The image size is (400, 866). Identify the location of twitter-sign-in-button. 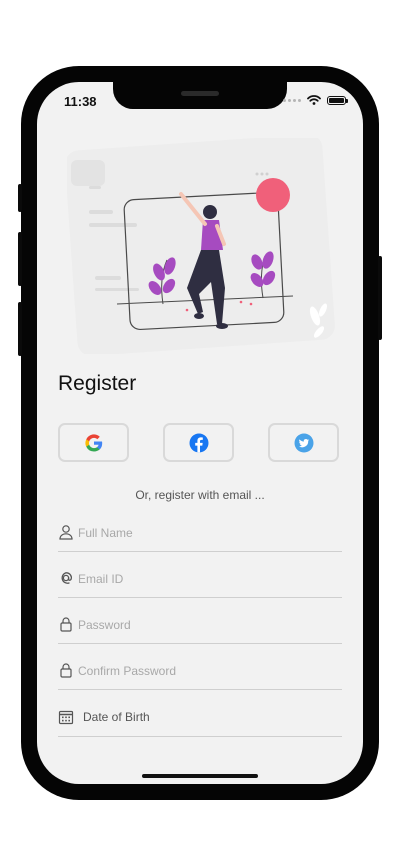
(303, 442).